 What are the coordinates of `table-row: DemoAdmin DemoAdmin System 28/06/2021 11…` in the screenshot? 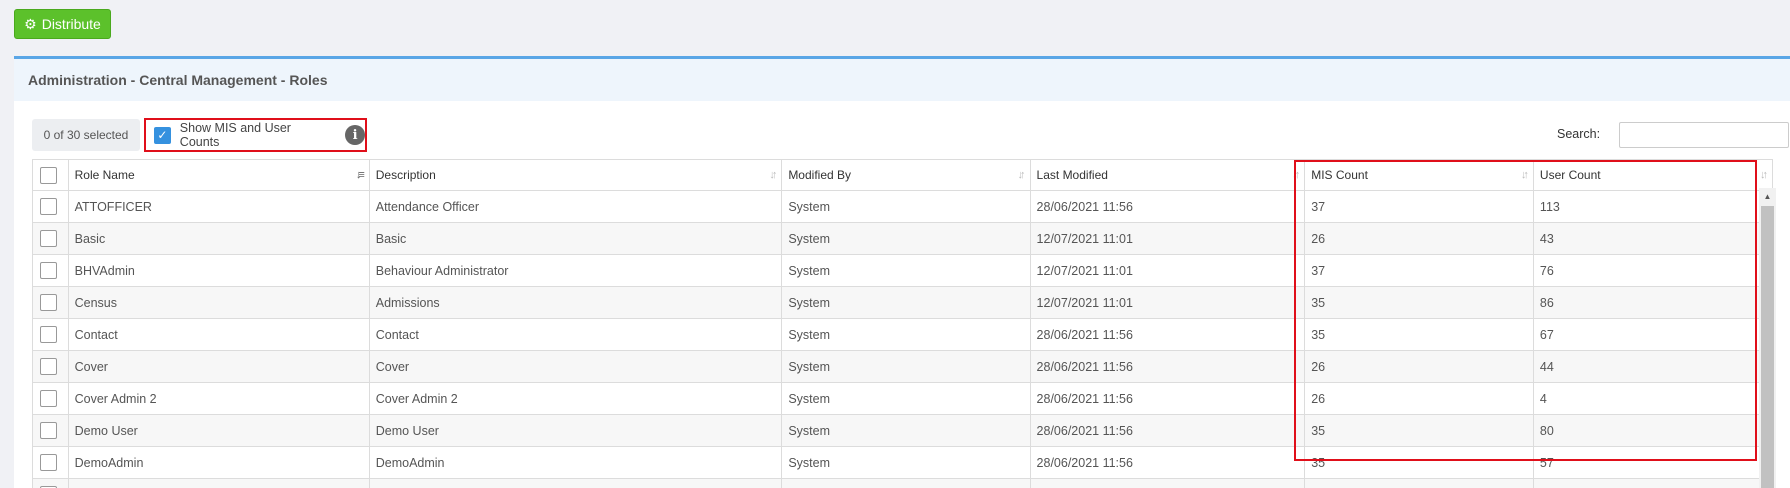 It's located at (903, 462).